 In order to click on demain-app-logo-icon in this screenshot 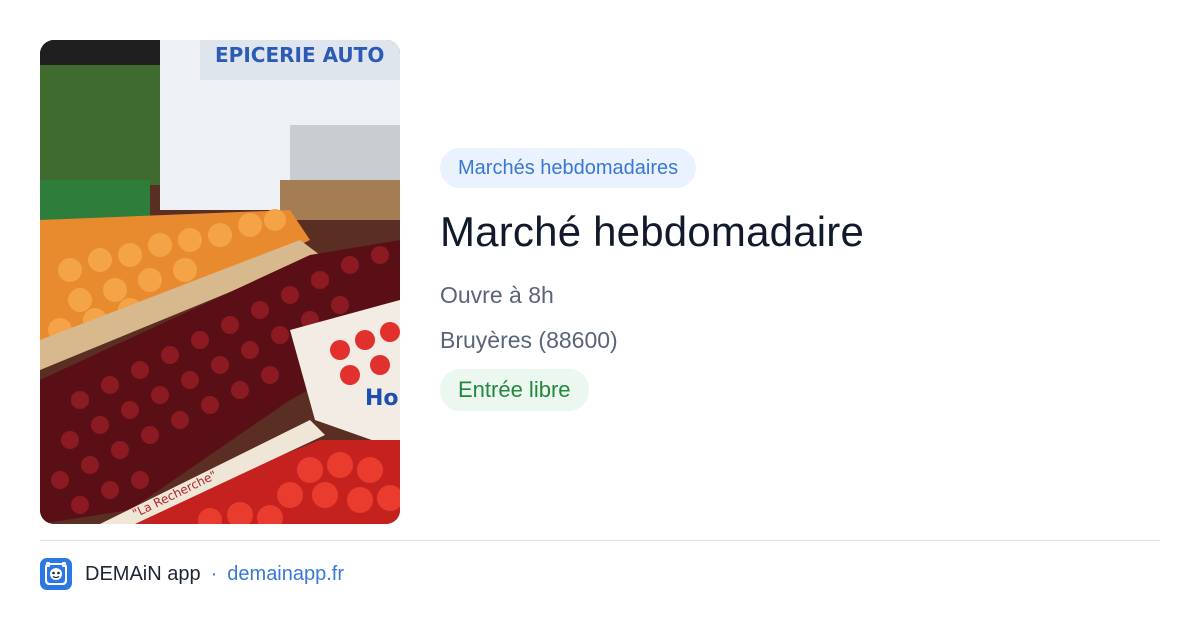, I will do `click(56, 574)`.